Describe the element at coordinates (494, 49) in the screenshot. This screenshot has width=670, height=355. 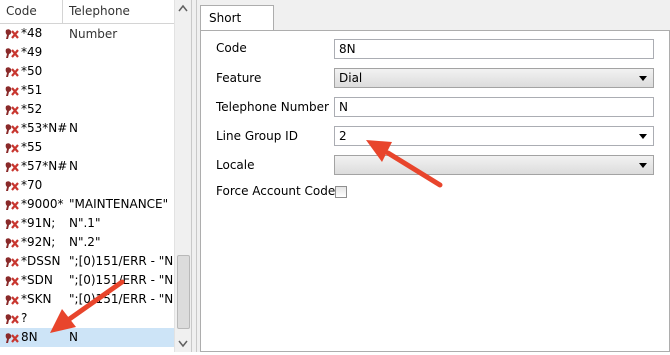
I see `code-field: 8N` at that location.